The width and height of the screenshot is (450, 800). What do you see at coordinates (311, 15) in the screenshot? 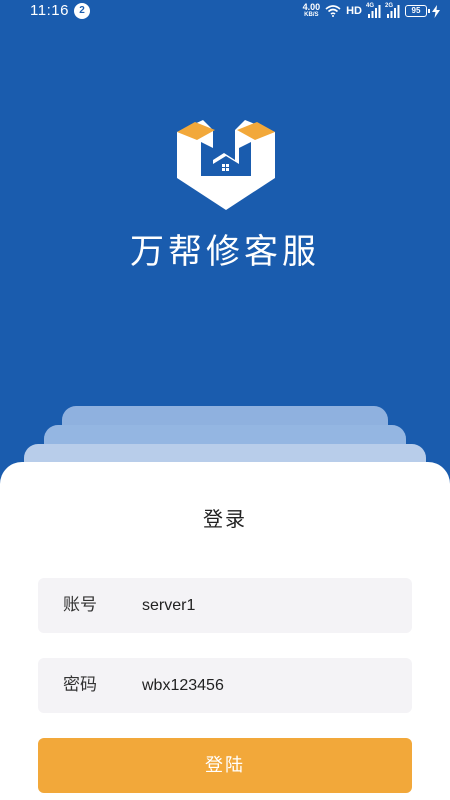
I see `network-speed-unit: KB/S` at bounding box center [311, 15].